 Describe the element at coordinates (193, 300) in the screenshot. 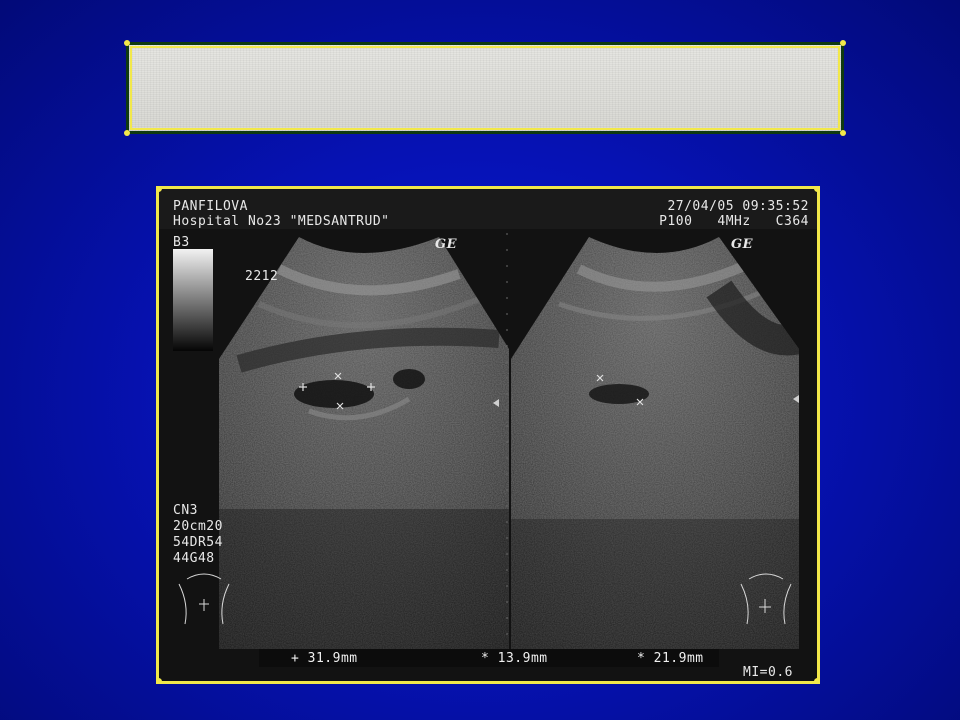

I see `grayscale-bar` at that location.